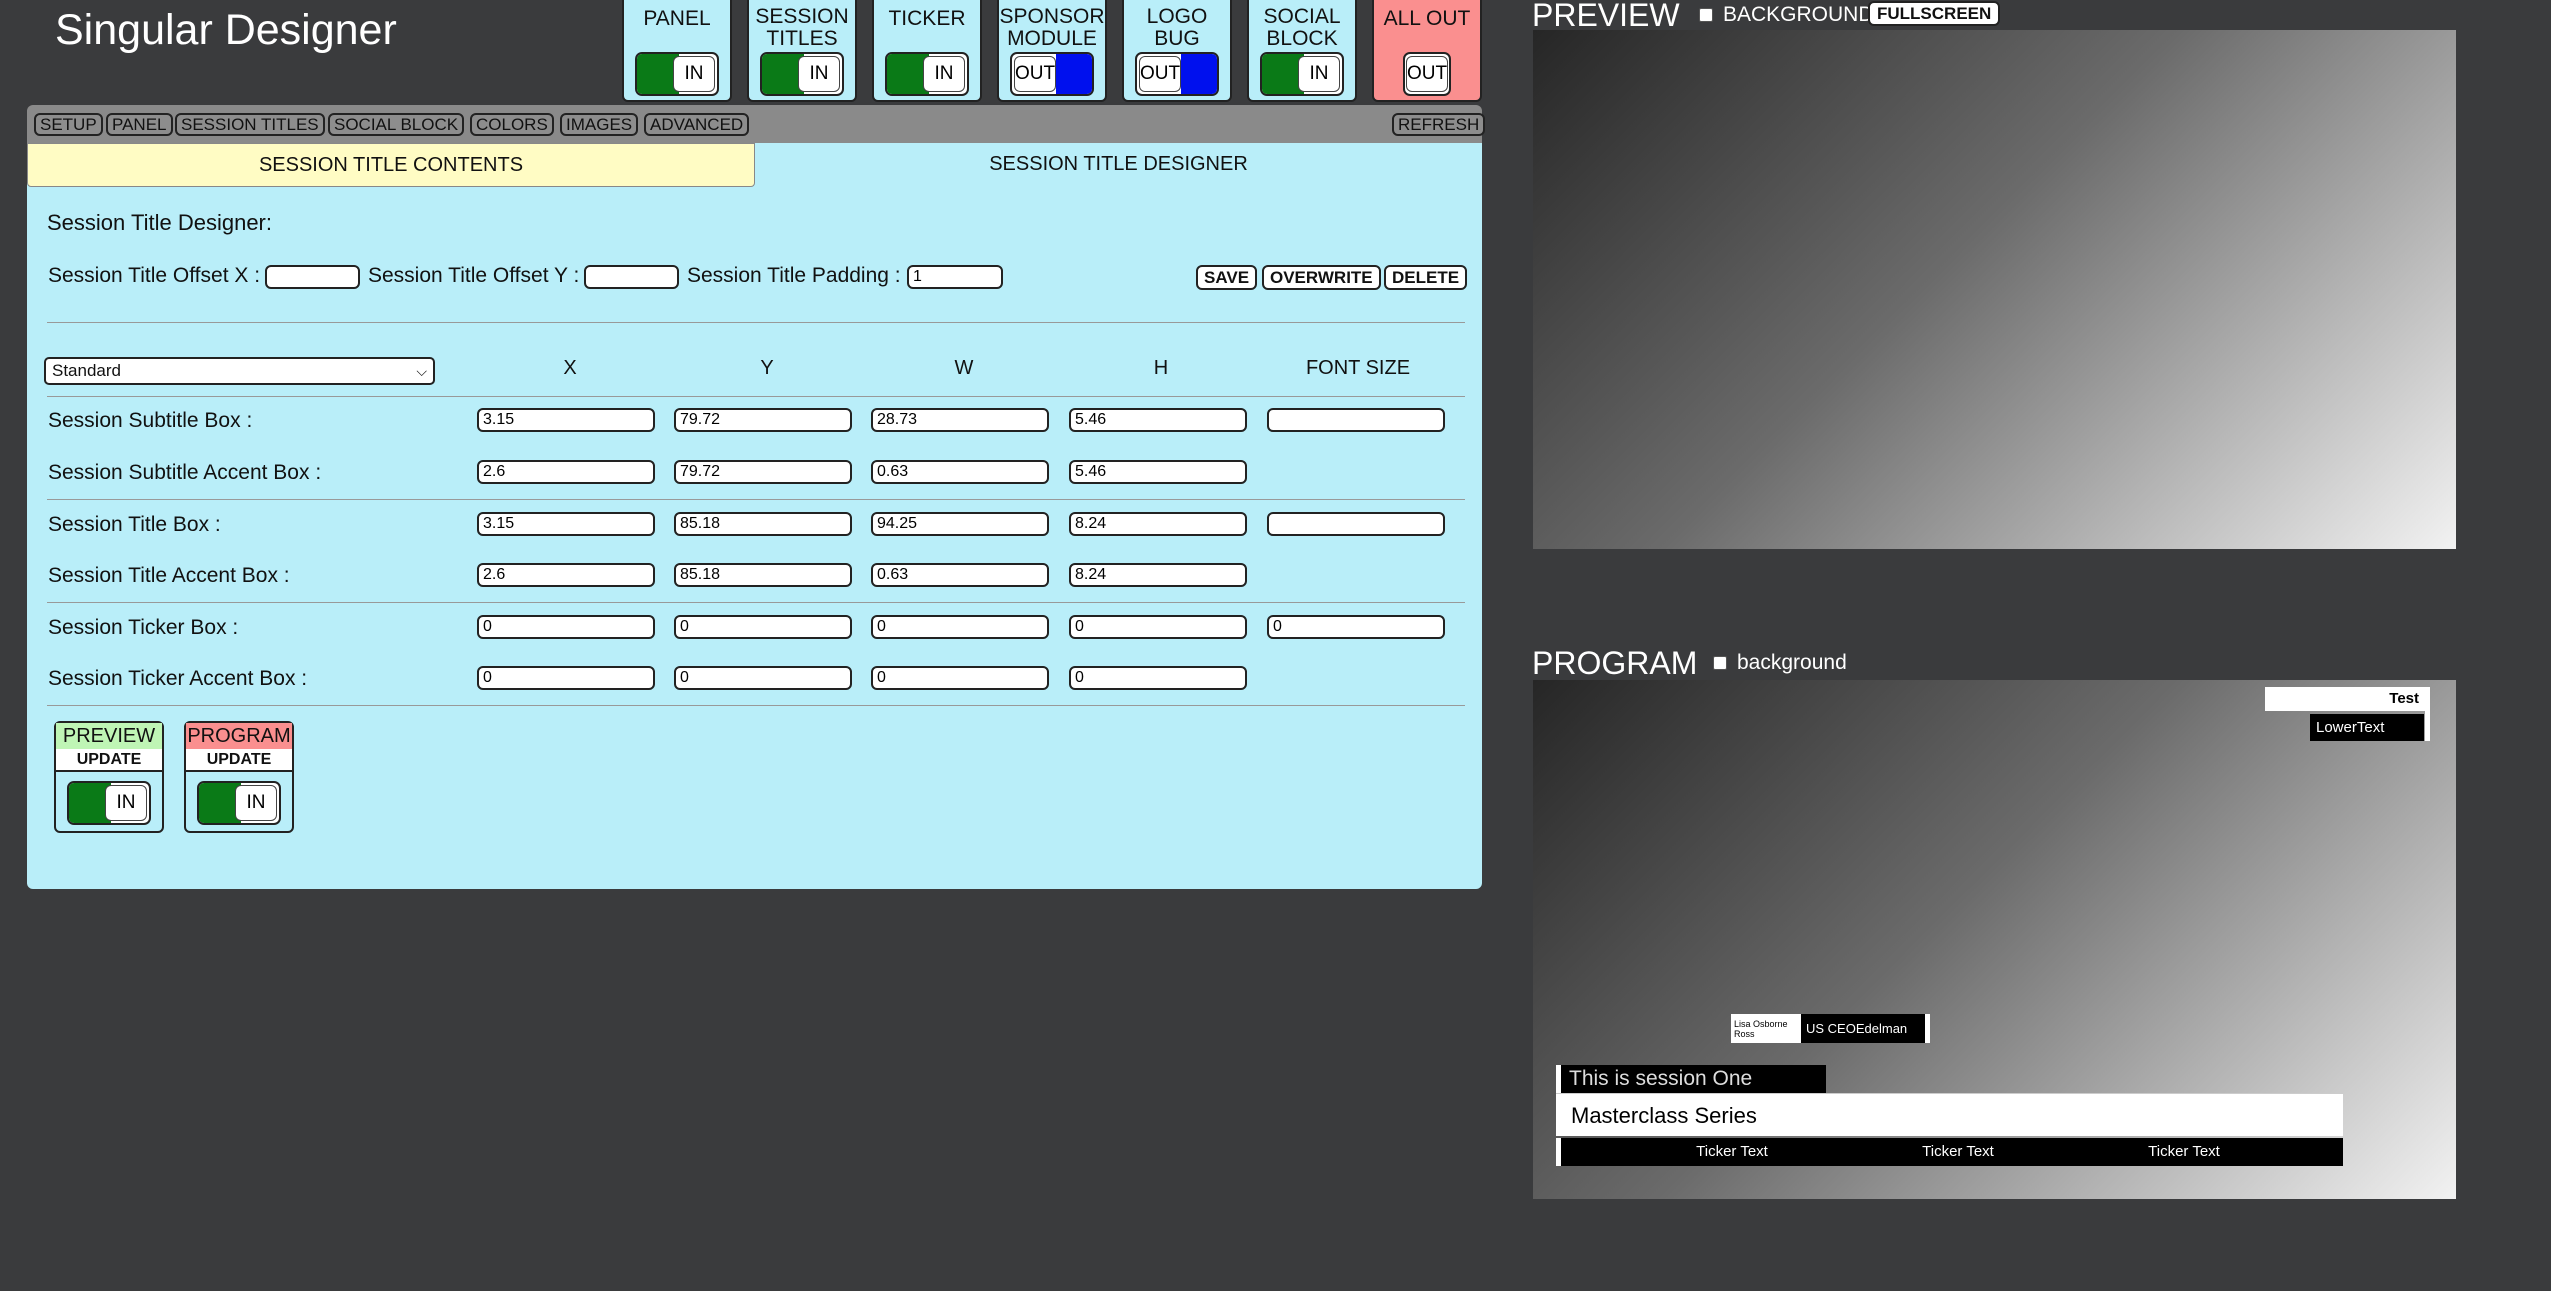 Image resolution: width=2551 pixels, height=1291 pixels. Describe the element at coordinates (109, 777) in the screenshot. I see `preview-update-box: PREVIEW UPDATE IN` at that location.